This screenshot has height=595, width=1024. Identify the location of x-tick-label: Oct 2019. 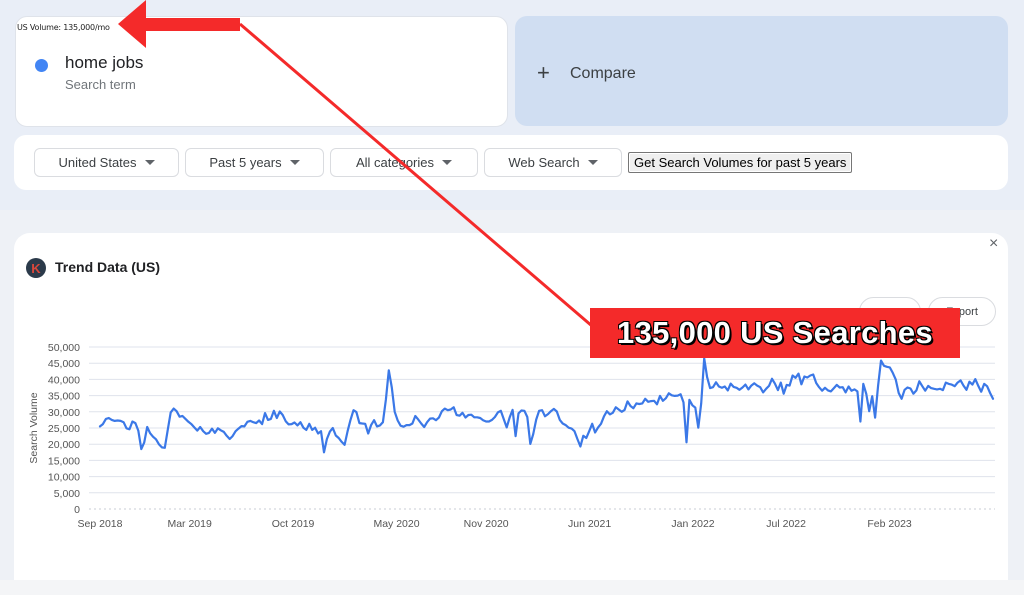
(293, 524).